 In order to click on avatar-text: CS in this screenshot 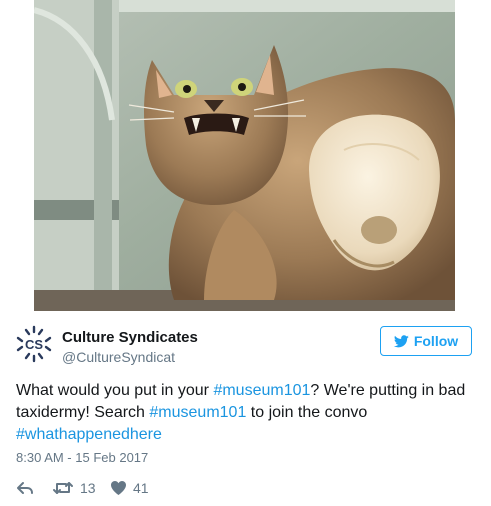, I will do `click(34, 344)`.